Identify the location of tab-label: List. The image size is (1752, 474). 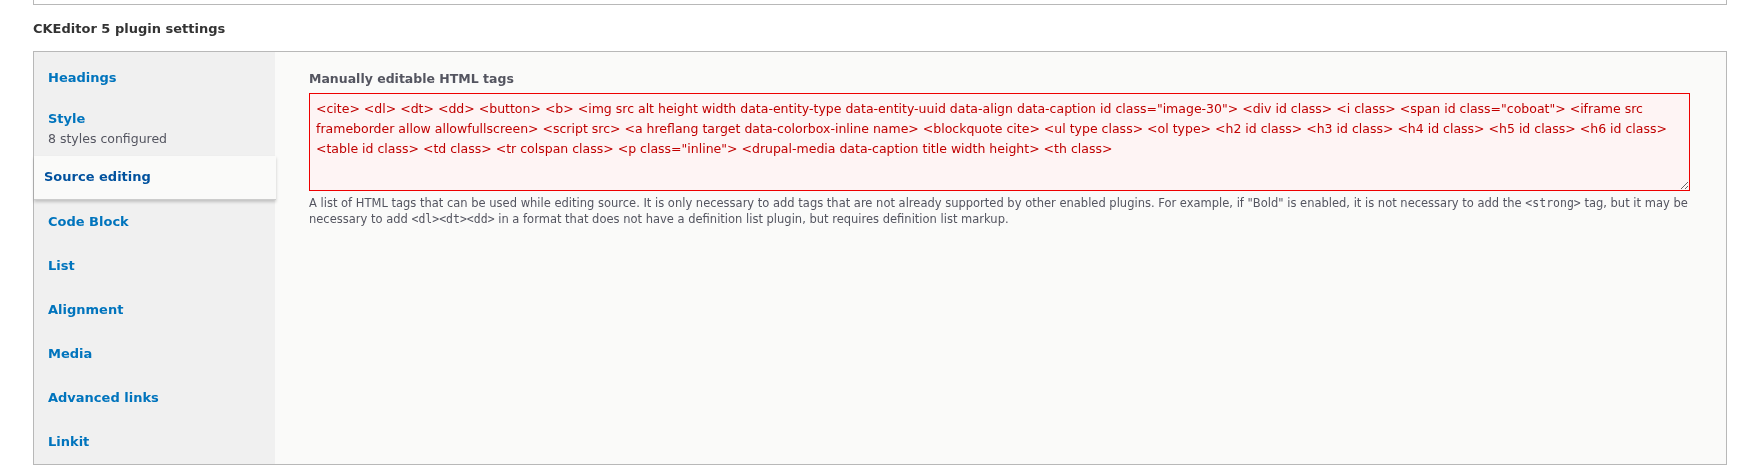
(62, 265).